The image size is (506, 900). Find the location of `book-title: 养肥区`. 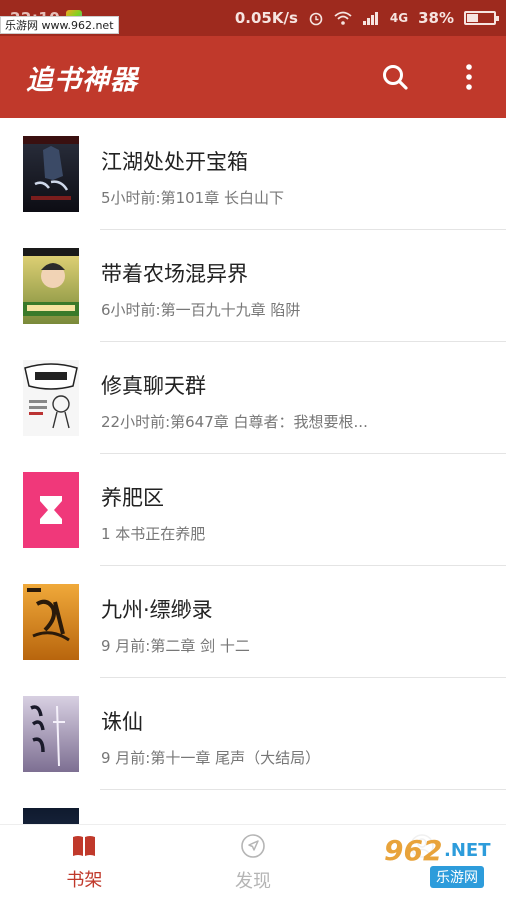

book-title: 养肥区 is located at coordinates (132, 498).